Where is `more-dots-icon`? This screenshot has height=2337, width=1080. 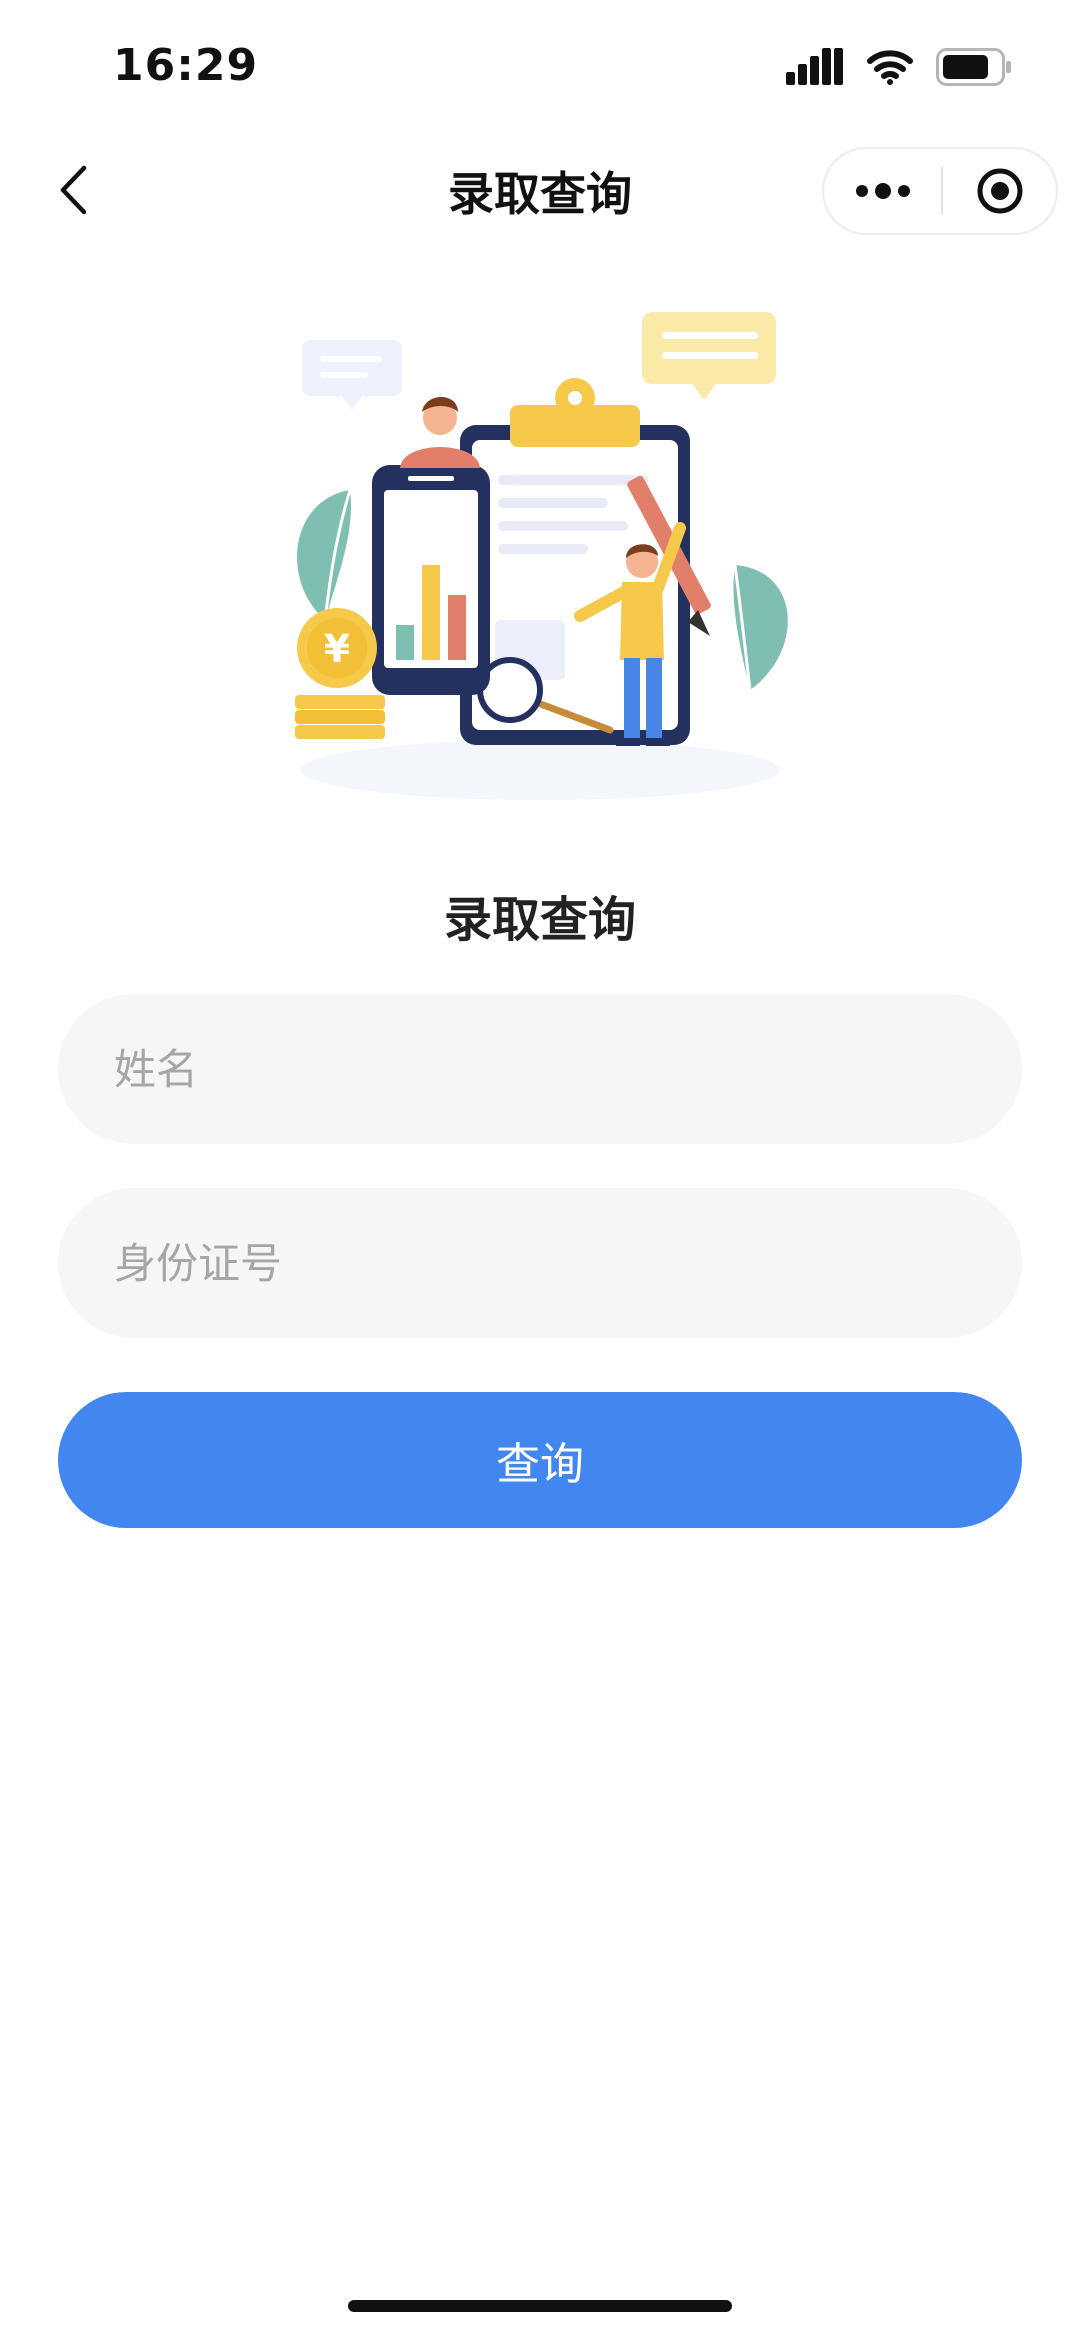 more-dots-icon is located at coordinates (882, 191).